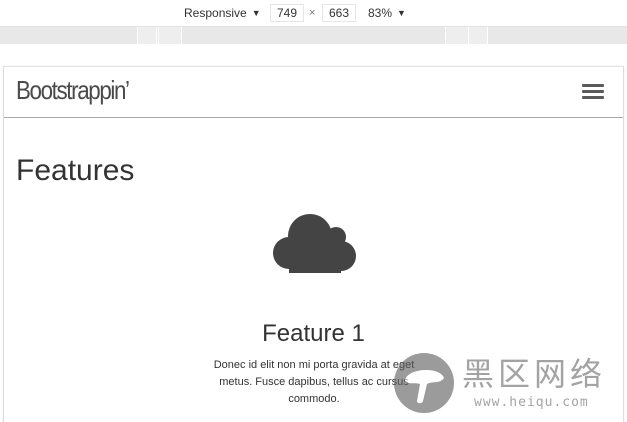 This screenshot has height=422, width=627. I want to click on hamburger-menu-icon, so click(593, 92).